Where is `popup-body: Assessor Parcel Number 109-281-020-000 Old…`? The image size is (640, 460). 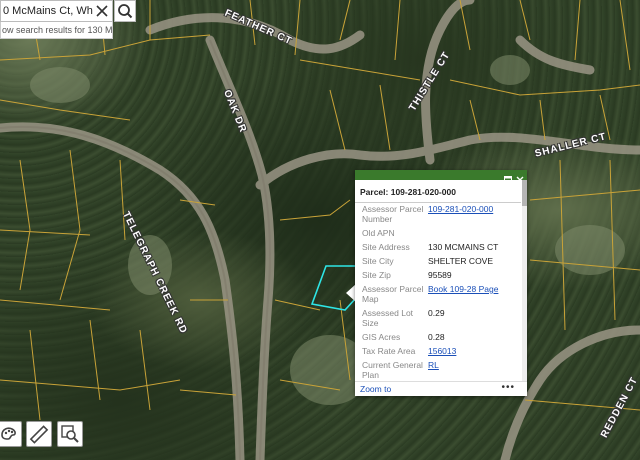
popup-body: Assessor Parcel Number 109-281-020-000 Old… is located at coordinates (438, 292).